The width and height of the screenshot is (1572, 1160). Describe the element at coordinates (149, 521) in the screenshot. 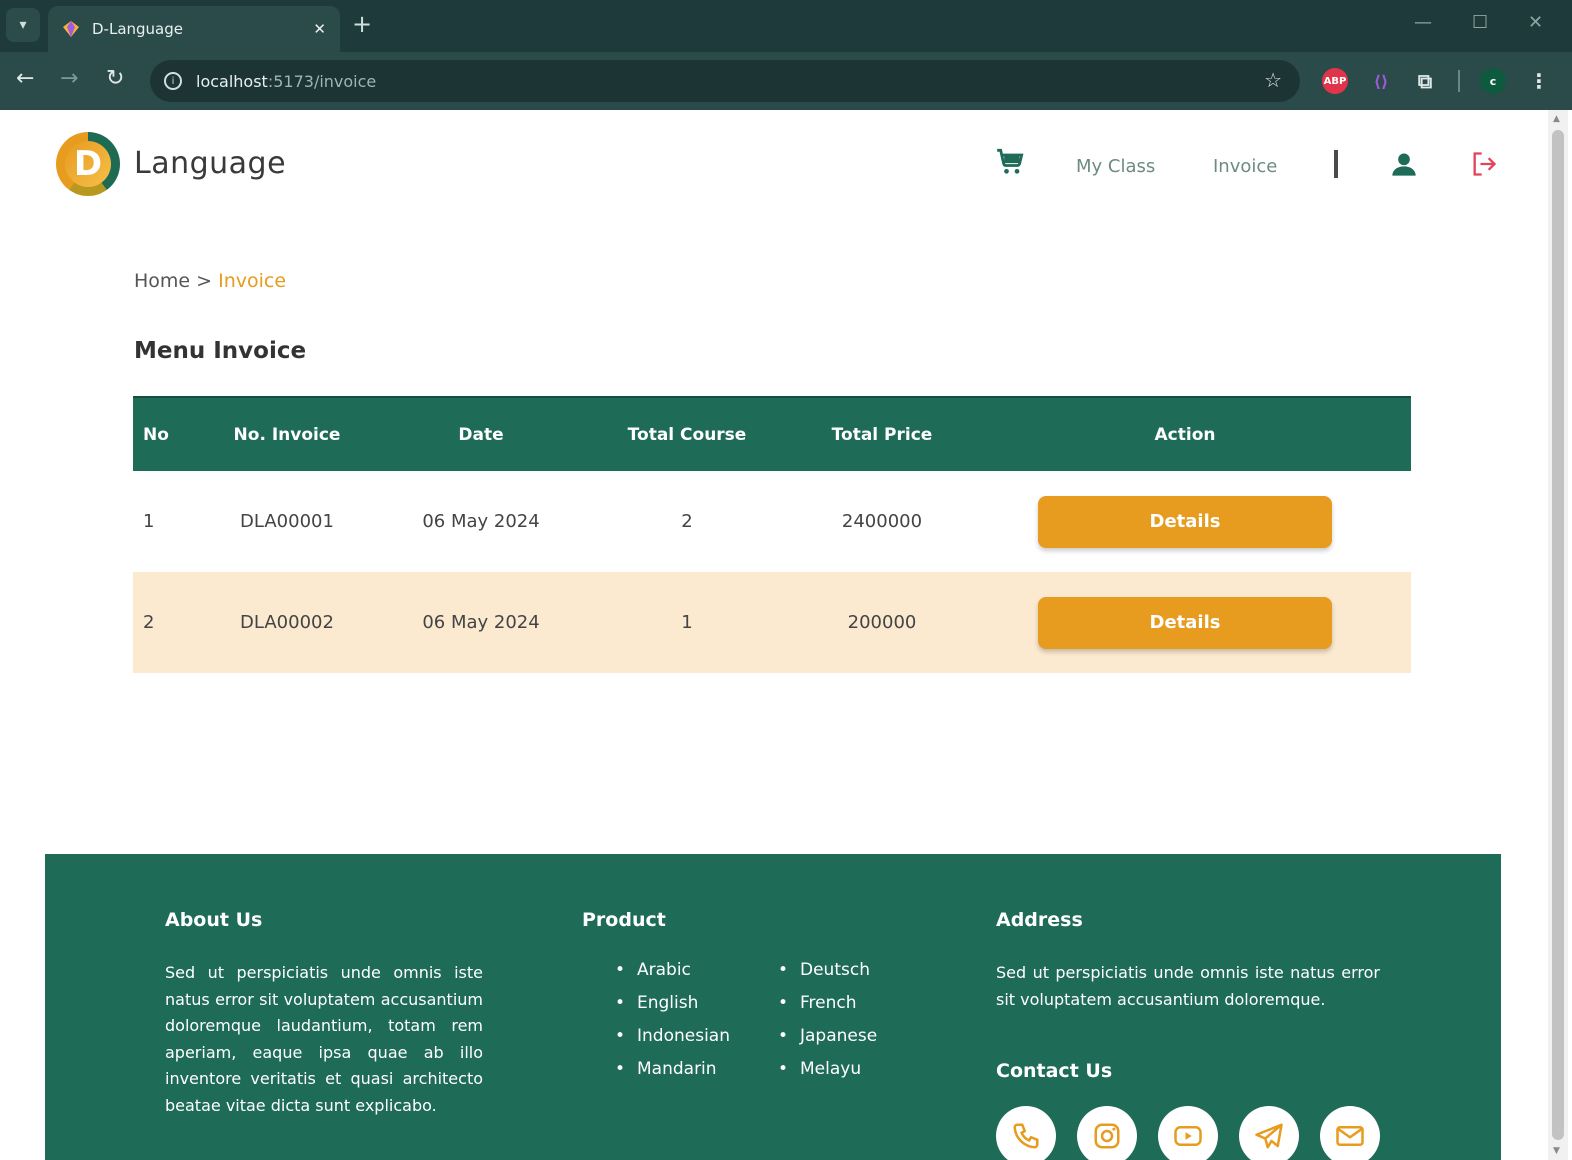

I see `cell-no: 1` at that location.